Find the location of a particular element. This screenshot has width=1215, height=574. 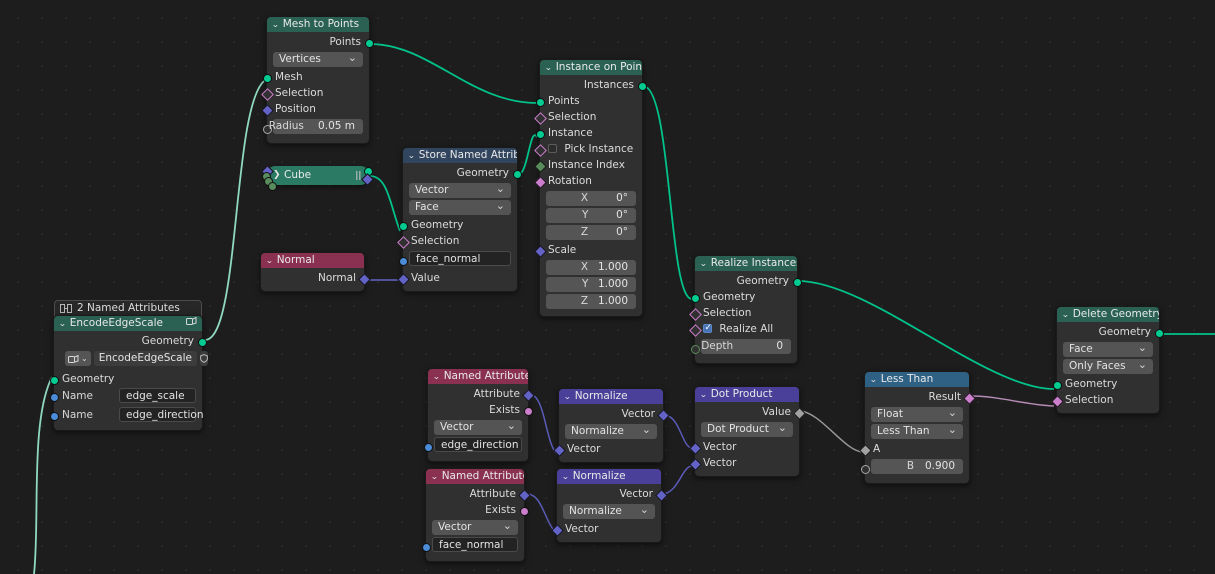

expand-chevron-icon: ❯ is located at coordinates (277, 175).